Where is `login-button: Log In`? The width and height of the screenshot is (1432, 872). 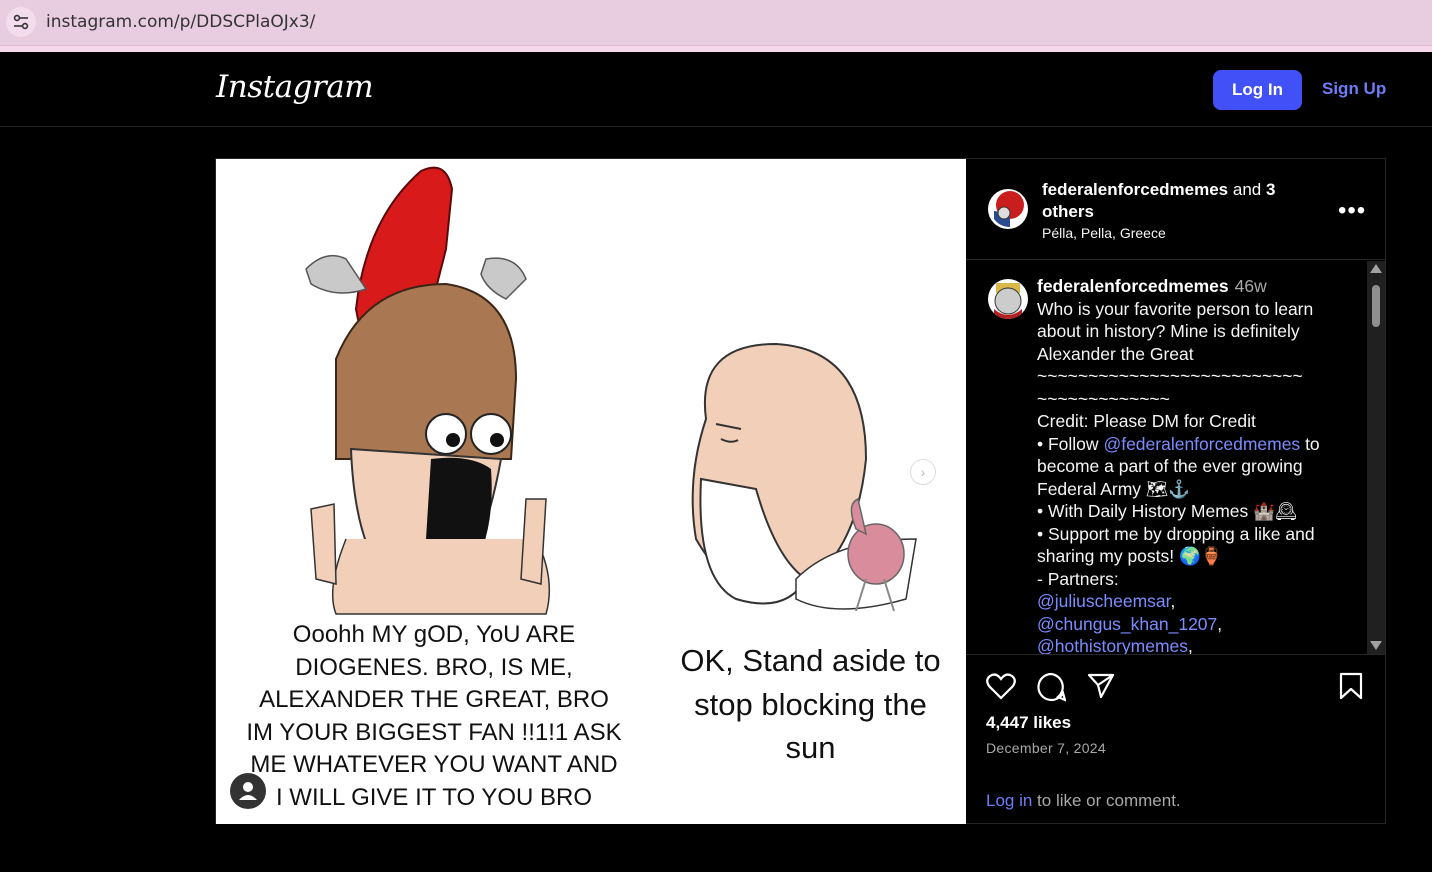
login-button: Log In is located at coordinates (1257, 90).